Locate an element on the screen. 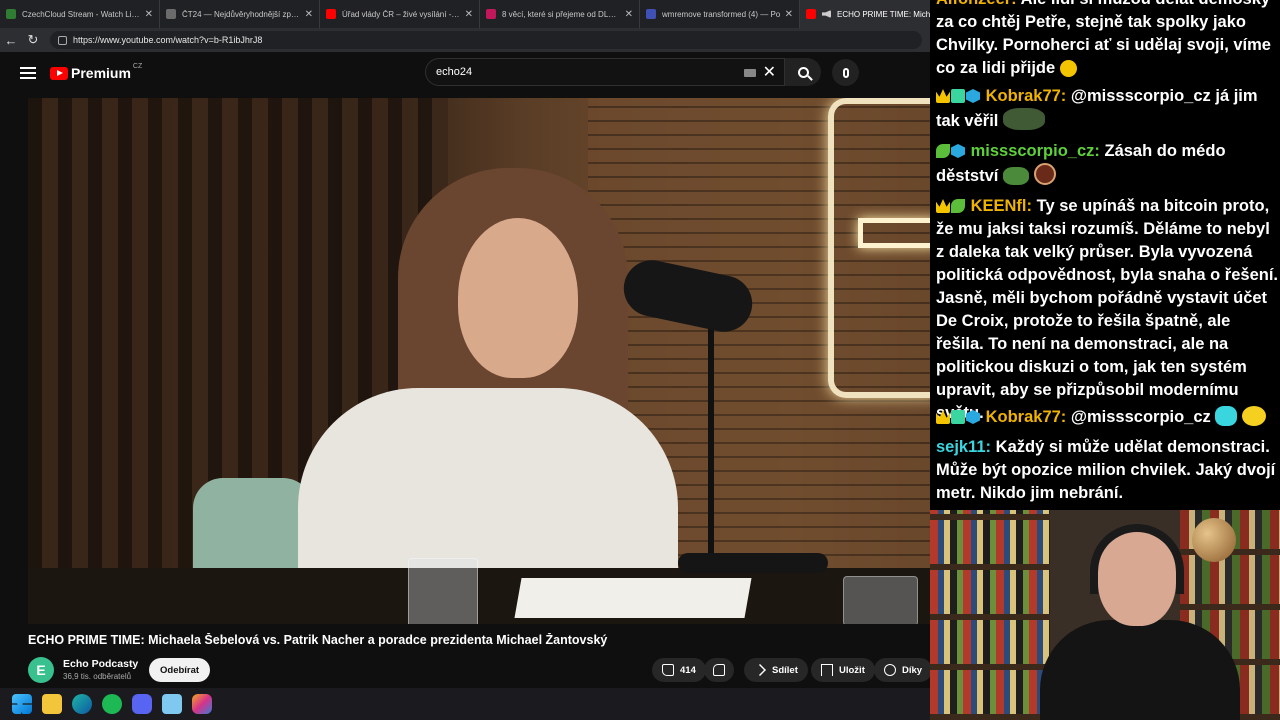 The image size is (1280, 720). notepad-icon is located at coordinates (172, 704).